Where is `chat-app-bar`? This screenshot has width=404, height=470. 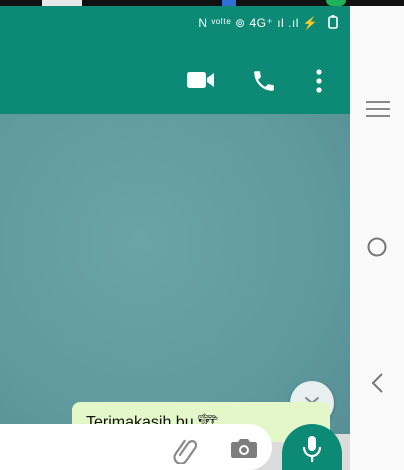
chat-app-bar is located at coordinates (175, 77).